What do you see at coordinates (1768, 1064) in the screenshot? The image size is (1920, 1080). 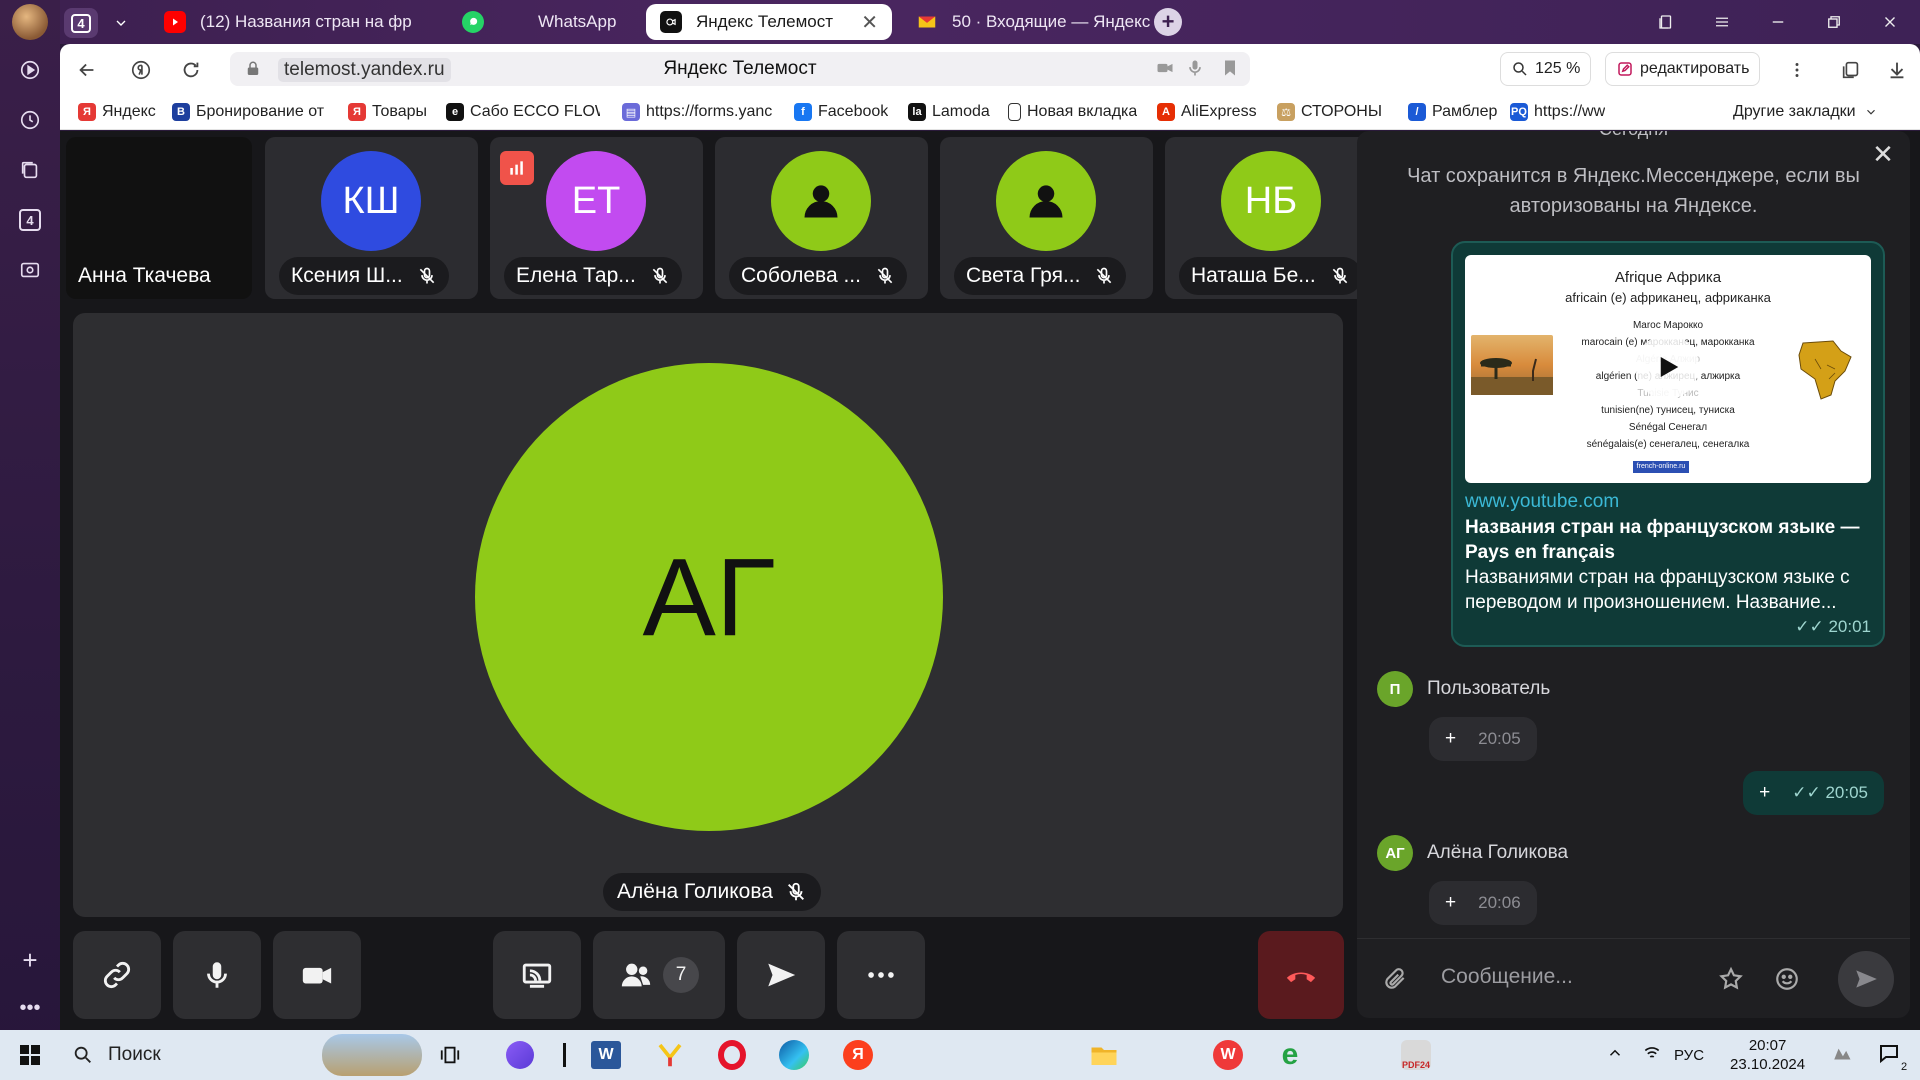 I see `clock-date: 23.10.2024` at bounding box center [1768, 1064].